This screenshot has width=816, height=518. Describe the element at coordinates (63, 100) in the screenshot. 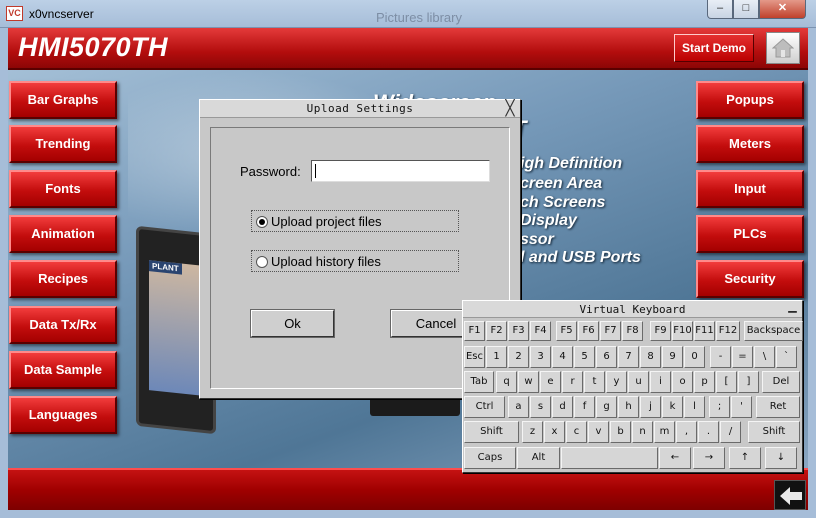

I see `bar-graphs-button: Bar Graphs` at that location.